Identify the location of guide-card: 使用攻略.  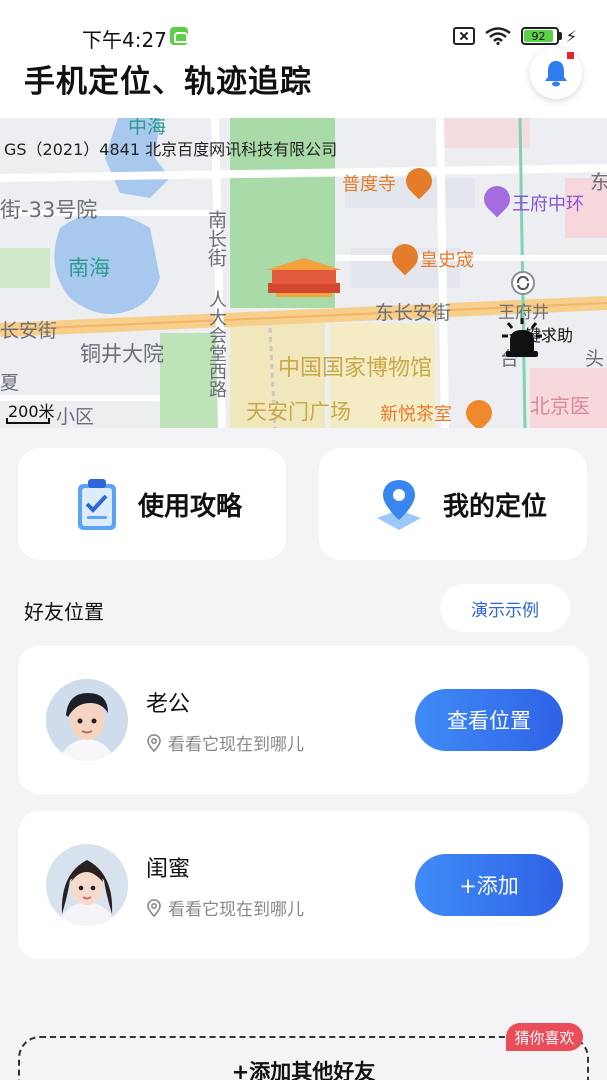
(152, 504).